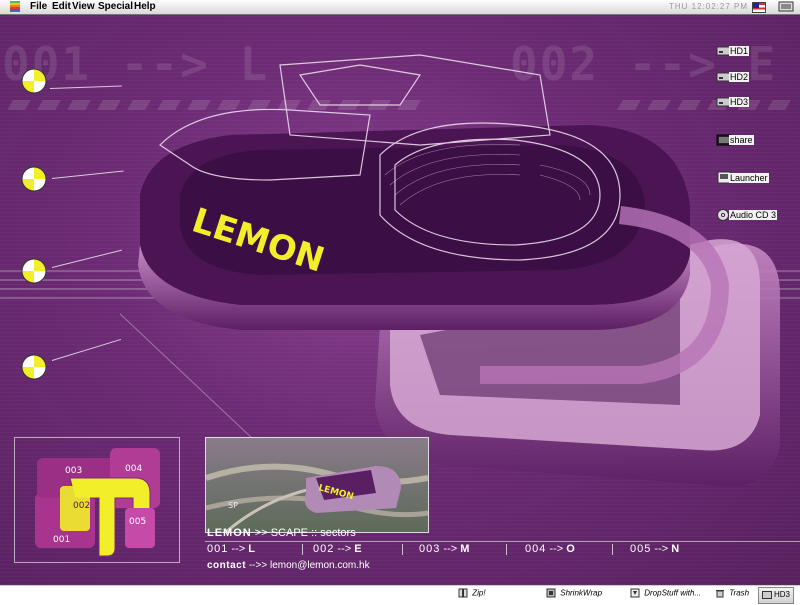 The height and width of the screenshot is (605, 800). What do you see at coordinates (115, 6) in the screenshot?
I see `menu-special: Special` at bounding box center [115, 6].